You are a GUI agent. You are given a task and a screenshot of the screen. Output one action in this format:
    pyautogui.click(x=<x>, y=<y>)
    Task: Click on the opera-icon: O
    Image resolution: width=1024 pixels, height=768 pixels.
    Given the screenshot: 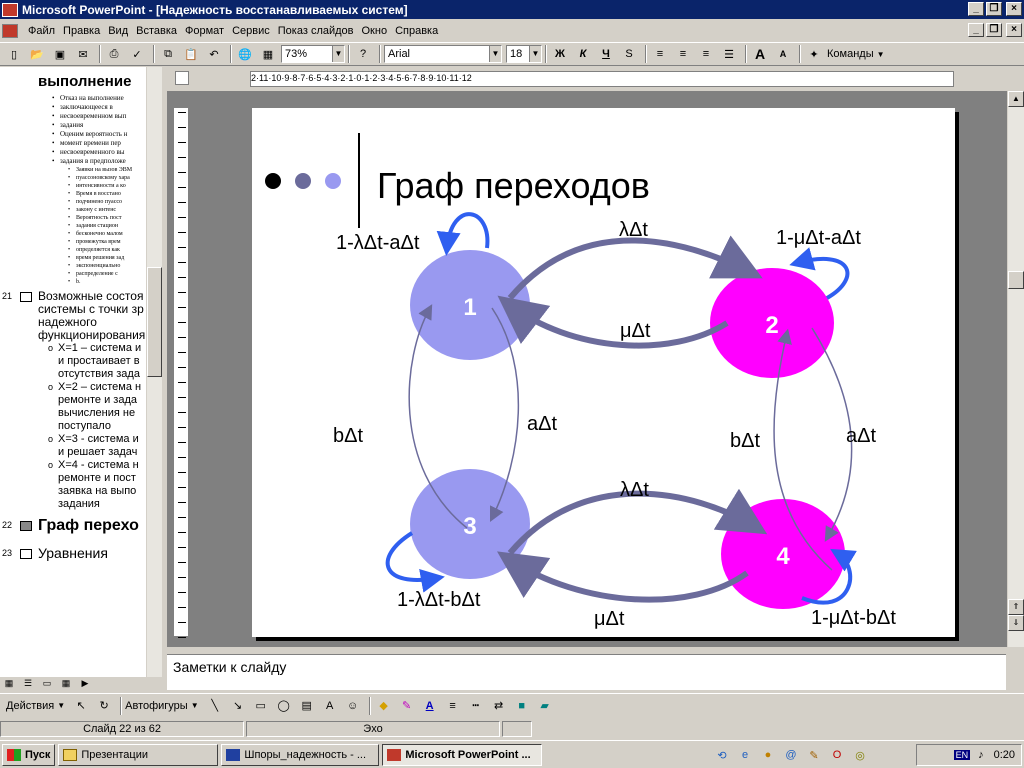 What is the action you would take?
    pyautogui.click(x=837, y=755)
    